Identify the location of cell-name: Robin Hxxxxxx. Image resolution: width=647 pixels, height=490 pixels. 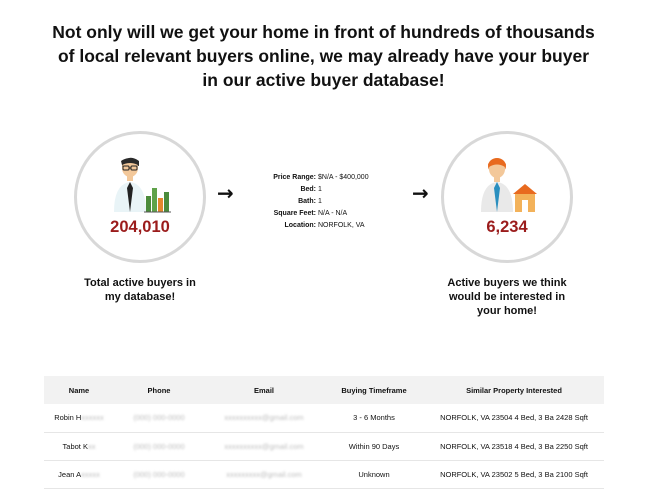
(79, 418).